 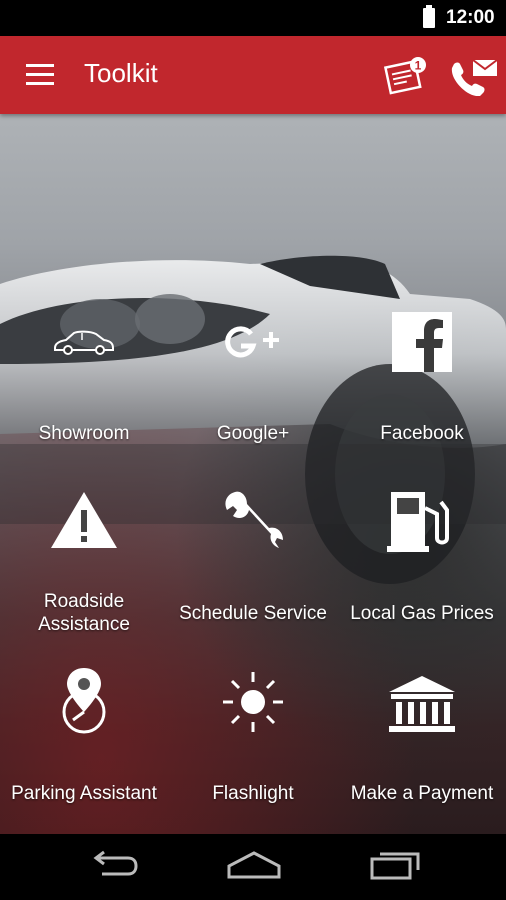 What do you see at coordinates (40, 75) in the screenshot?
I see `menu-icon` at bounding box center [40, 75].